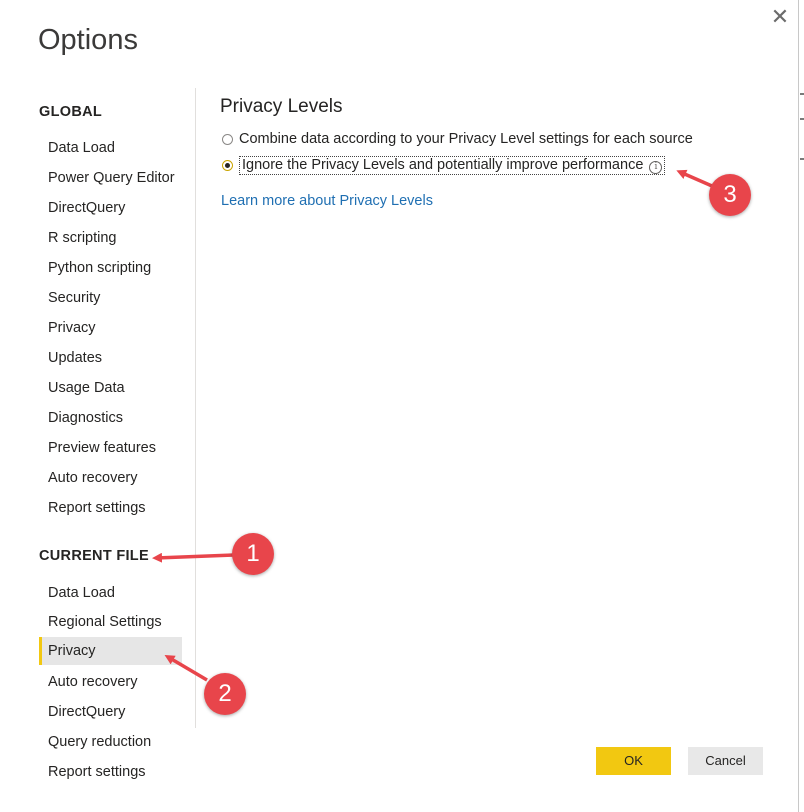  What do you see at coordinates (225, 694) in the screenshot?
I see `annotation-callout-2: 2` at bounding box center [225, 694].